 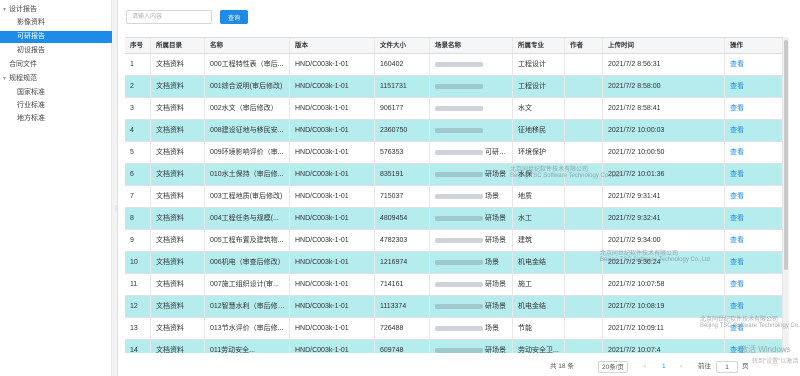 I want to click on activate-windows-hint: 转到"设置"以激活 Windows。, so click(x=776, y=362).